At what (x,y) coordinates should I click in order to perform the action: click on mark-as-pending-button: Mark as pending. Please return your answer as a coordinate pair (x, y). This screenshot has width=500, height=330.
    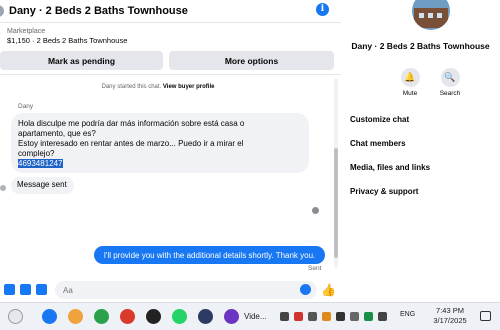
    Looking at the image, I should click on (81, 60).